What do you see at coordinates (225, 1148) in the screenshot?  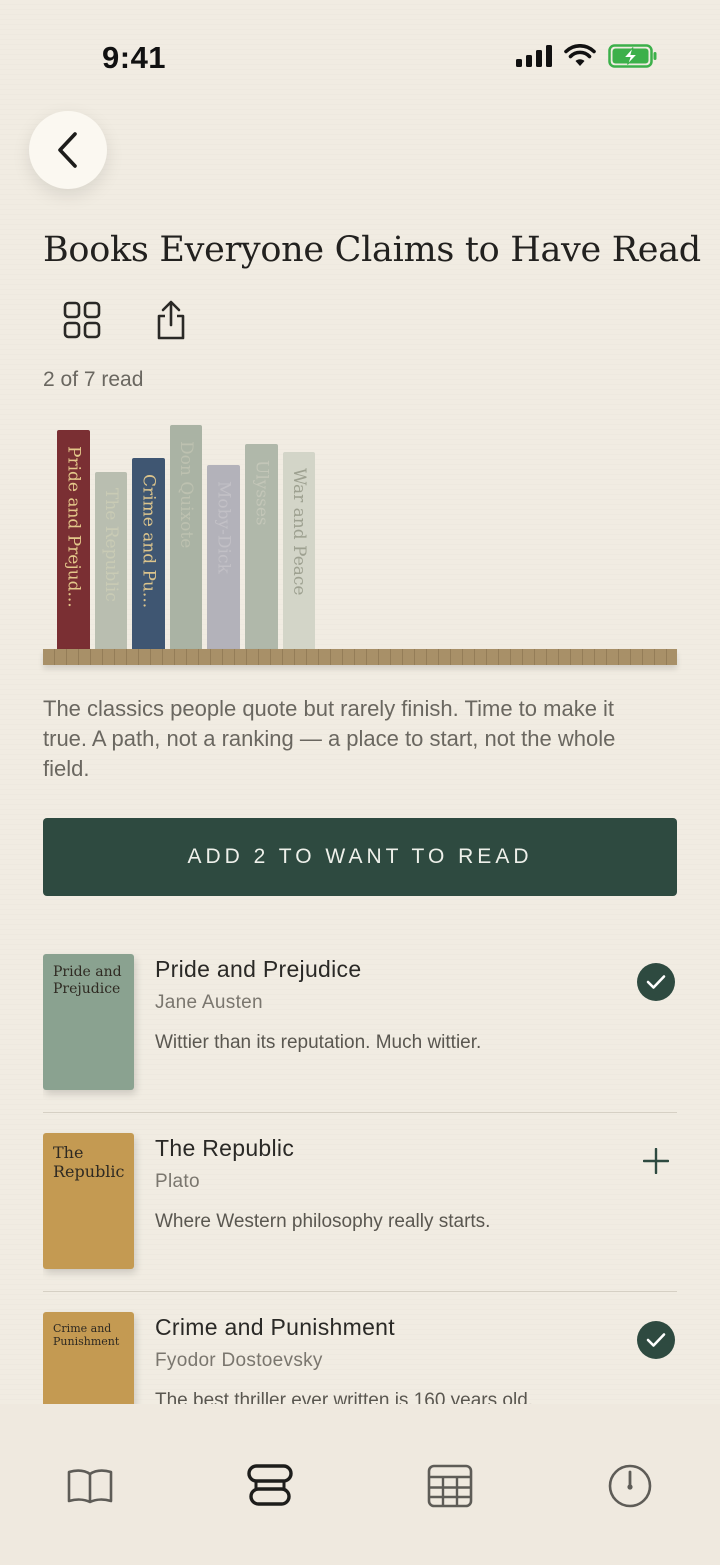 I see `book-title: The Republic` at bounding box center [225, 1148].